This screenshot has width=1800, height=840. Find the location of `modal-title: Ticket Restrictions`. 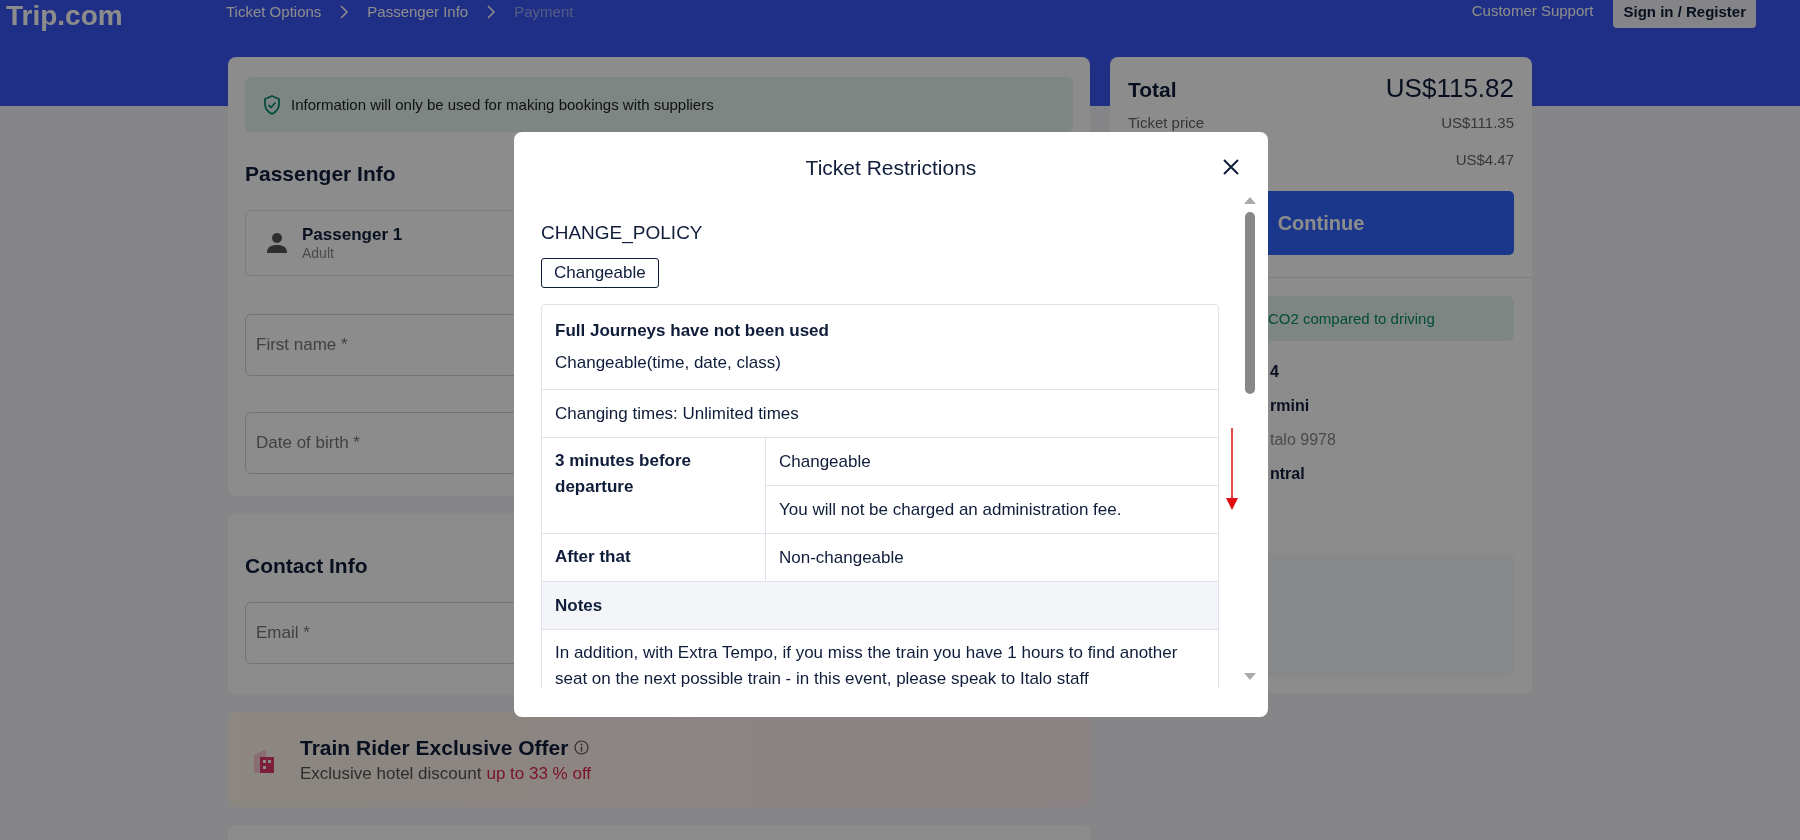

modal-title: Ticket Restrictions is located at coordinates (891, 168).